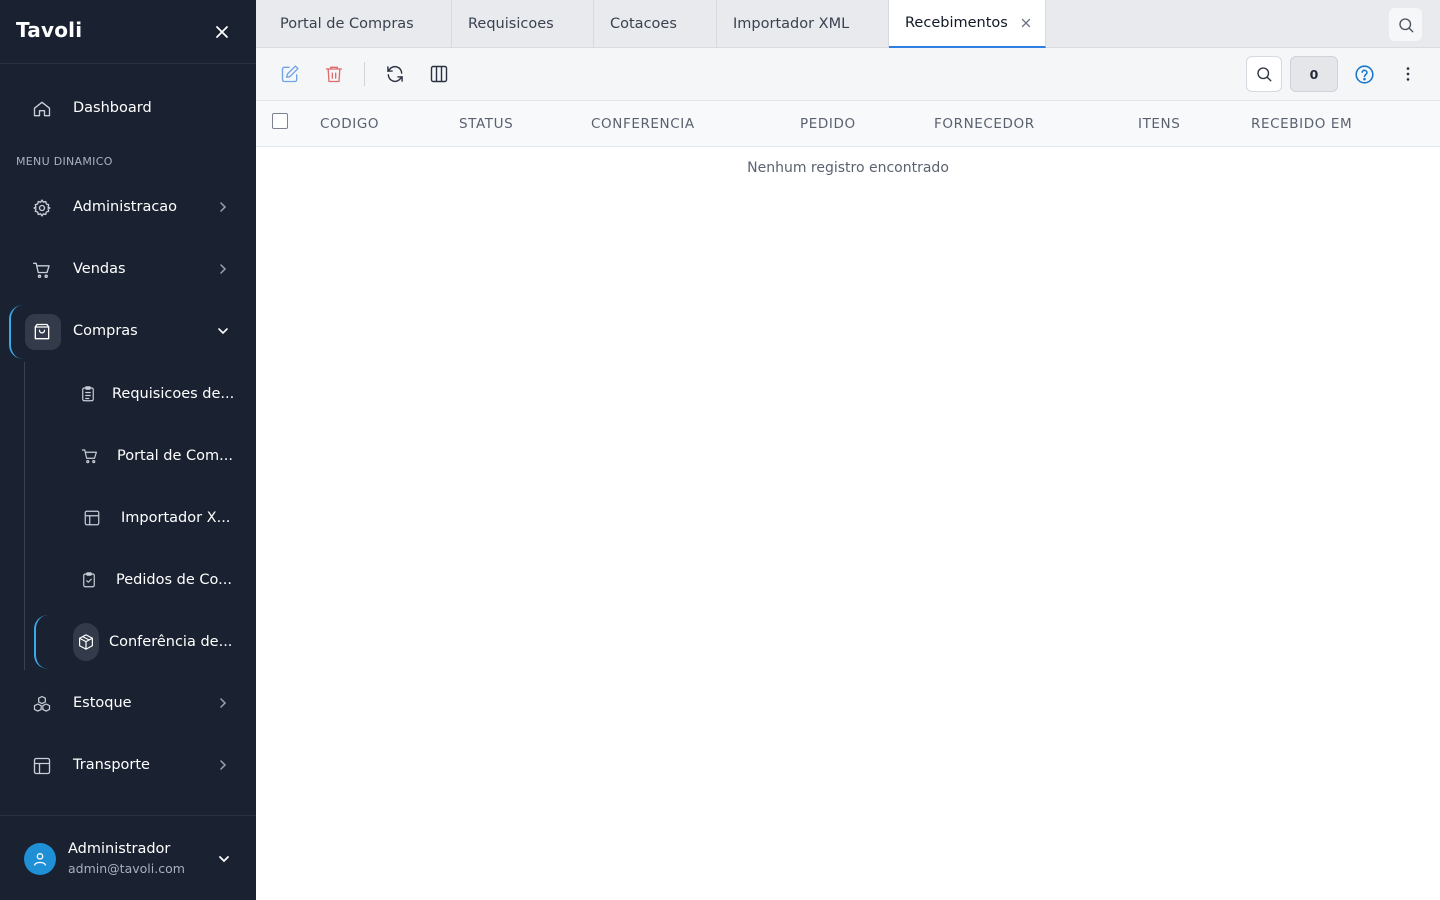  Describe the element at coordinates (102, 703) in the screenshot. I see `sidebar-item-label: Estoque` at that location.